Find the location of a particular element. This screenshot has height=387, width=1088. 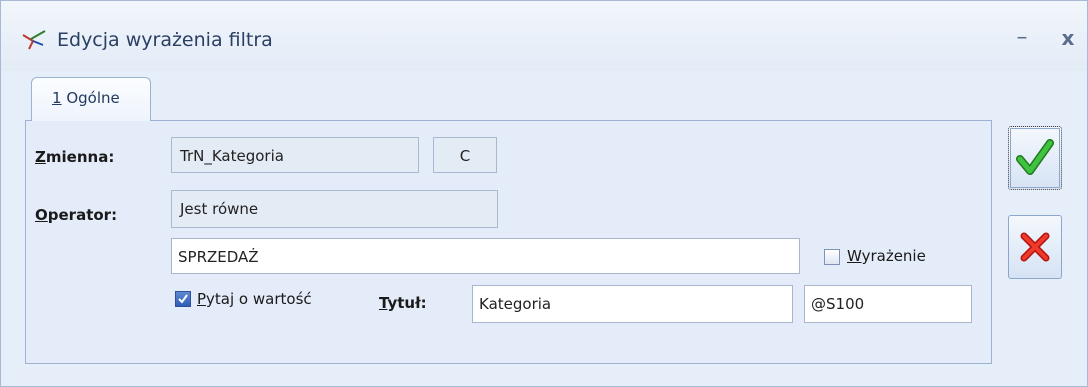

expression-checkbox-label: Wyrażenie is located at coordinates (886, 256).